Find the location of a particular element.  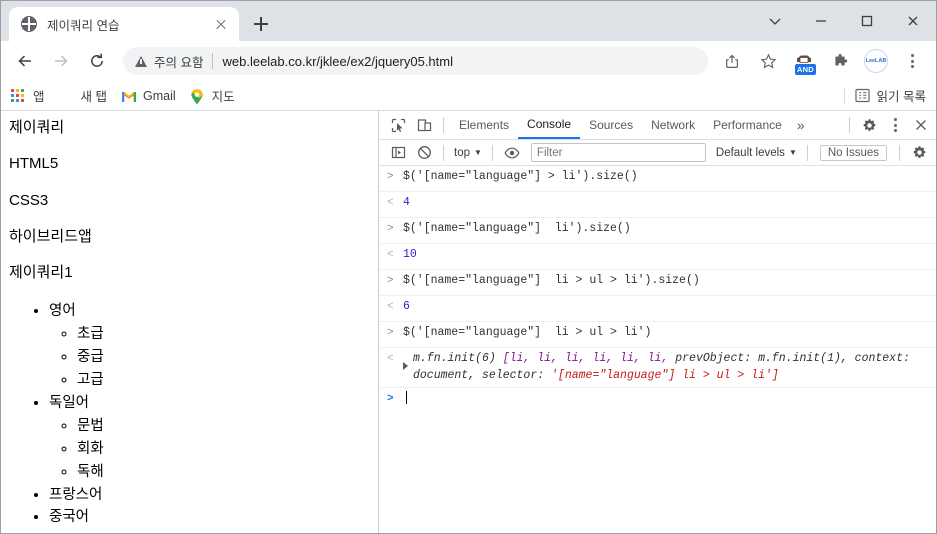

bookmark-maps: 지도 is located at coordinates (212, 95).